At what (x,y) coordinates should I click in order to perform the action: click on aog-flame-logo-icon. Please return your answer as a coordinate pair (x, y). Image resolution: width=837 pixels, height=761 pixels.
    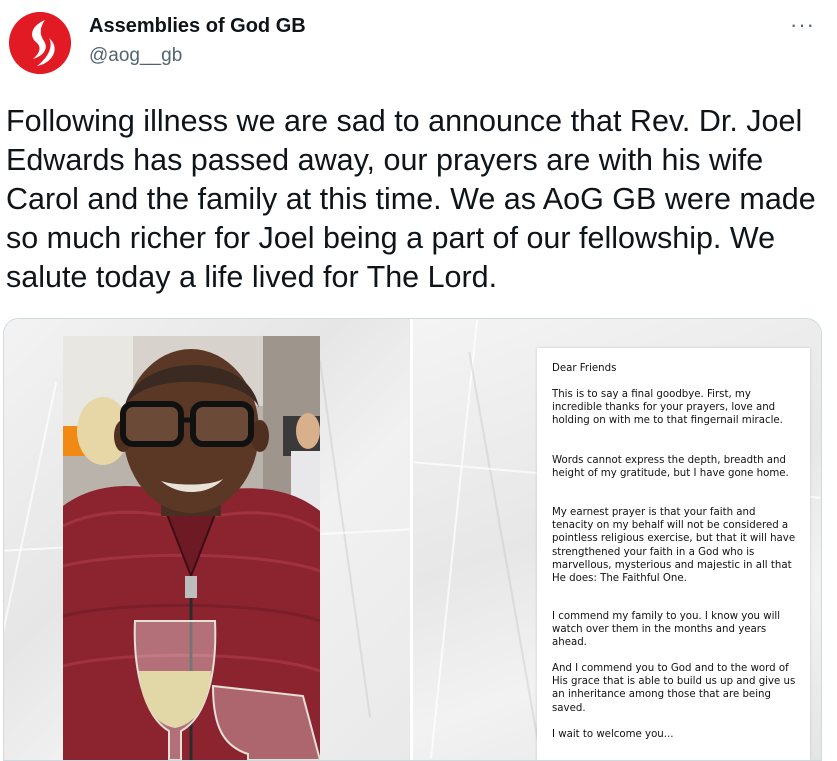
    Looking at the image, I should click on (40, 43).